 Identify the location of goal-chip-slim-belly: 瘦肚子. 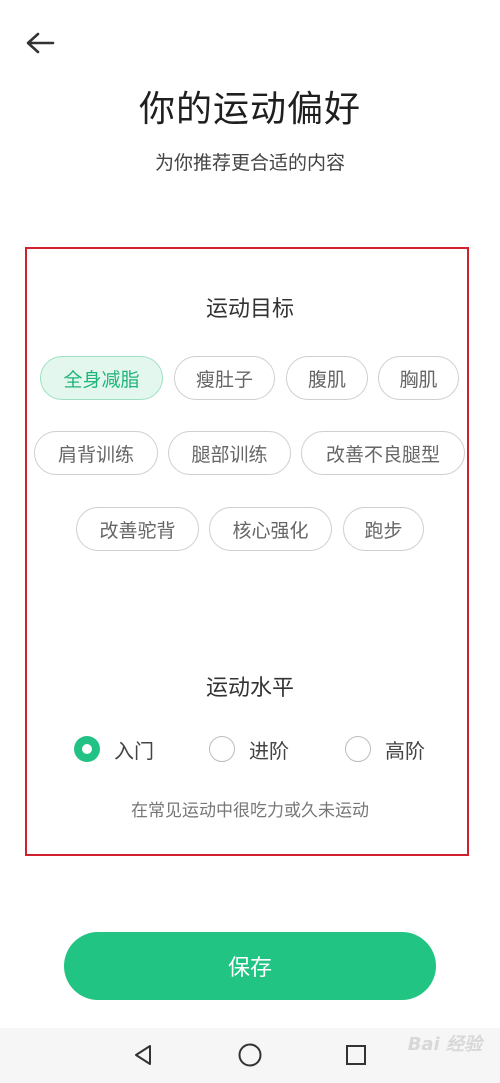
(224, 378).